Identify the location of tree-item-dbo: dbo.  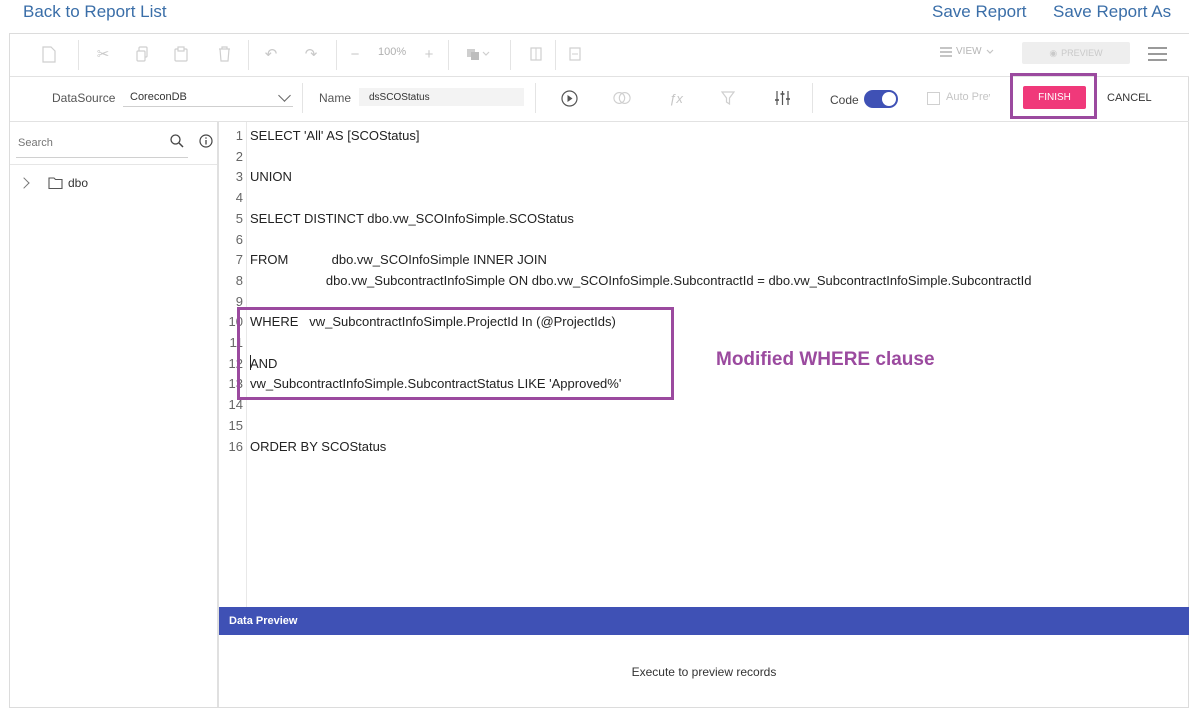
(53, 183).